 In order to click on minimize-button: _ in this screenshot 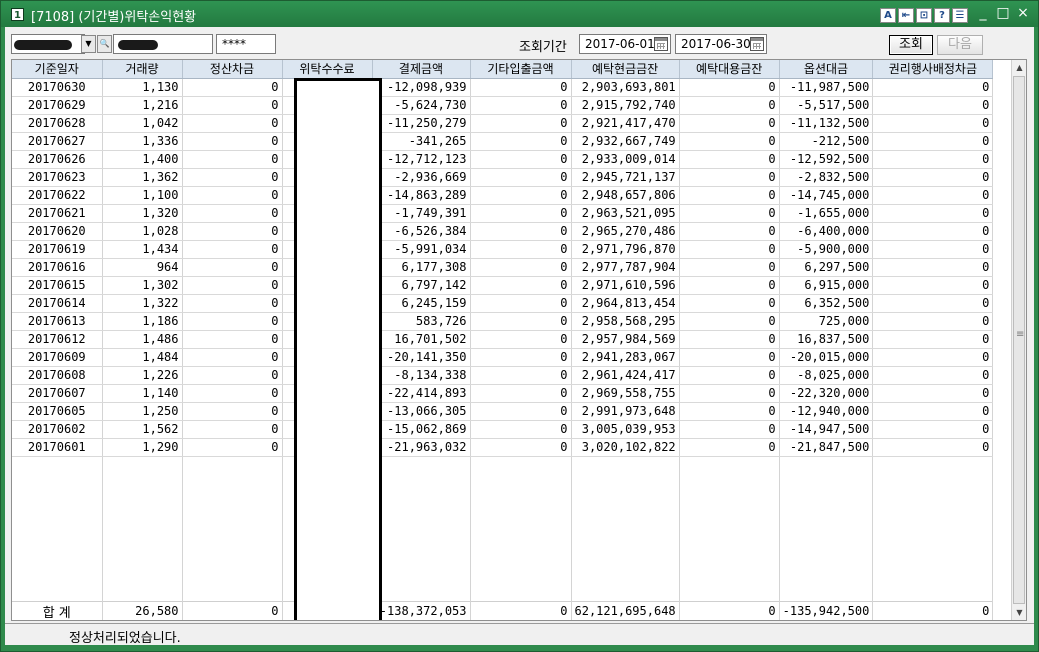, I will do `click(983, 13)`.